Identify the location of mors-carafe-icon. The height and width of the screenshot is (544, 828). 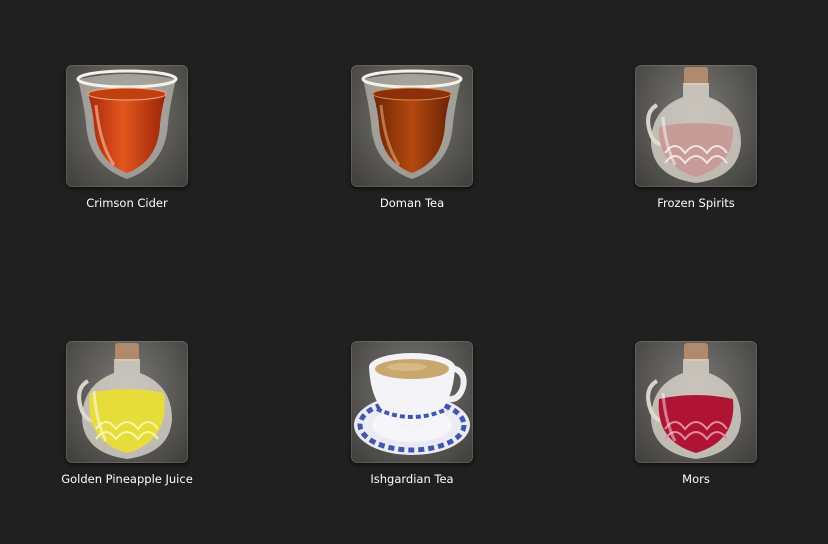
(696, 402).